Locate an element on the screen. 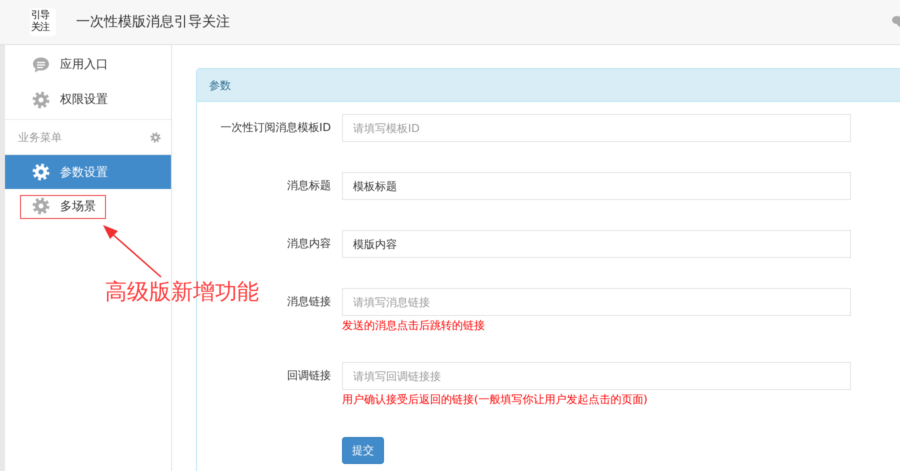 The image size is (900, 471). menu-item: 参数设置 is located at coordinates (88, 172).